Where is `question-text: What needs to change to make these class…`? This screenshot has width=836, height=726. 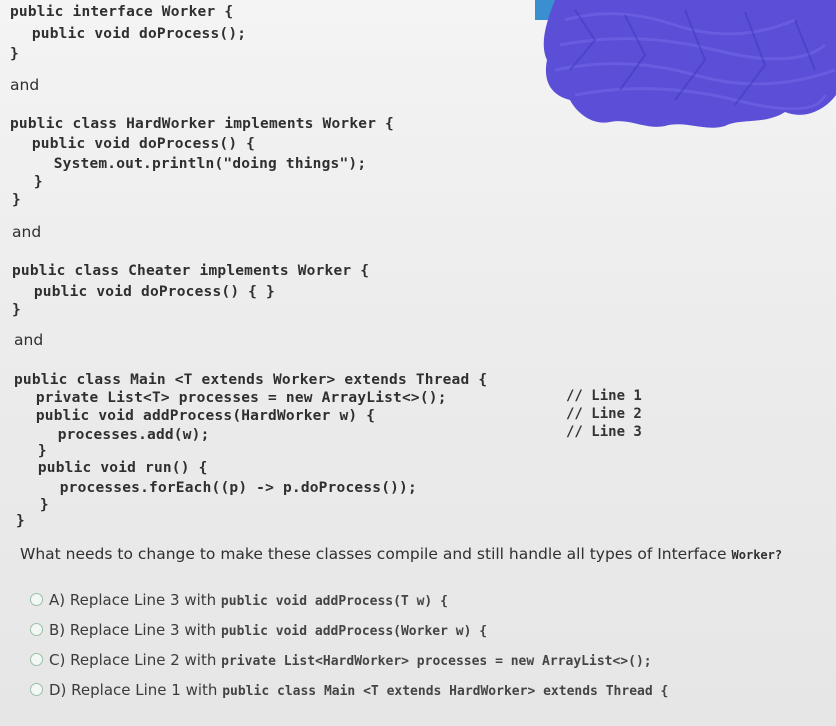 question-text: What needs to change to make these class… is located at coordinates (401, 554).